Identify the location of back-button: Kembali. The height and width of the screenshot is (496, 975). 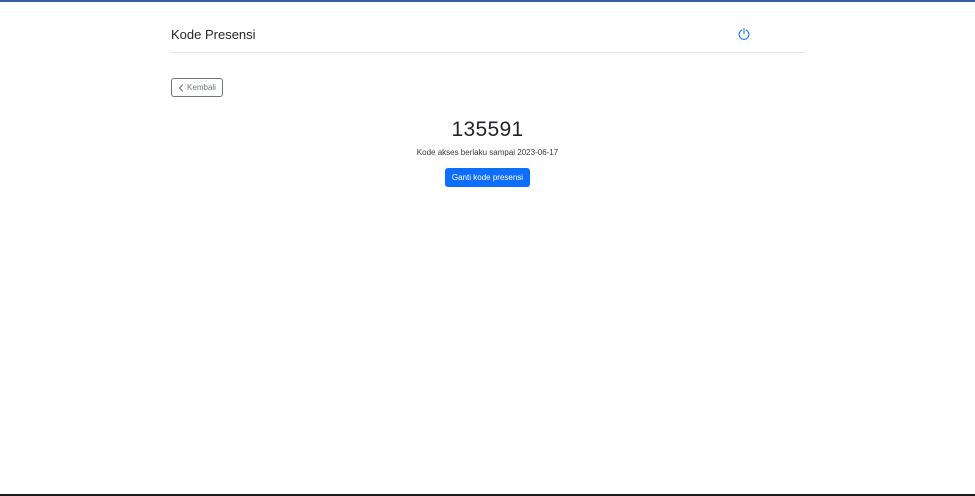
(197, 87).